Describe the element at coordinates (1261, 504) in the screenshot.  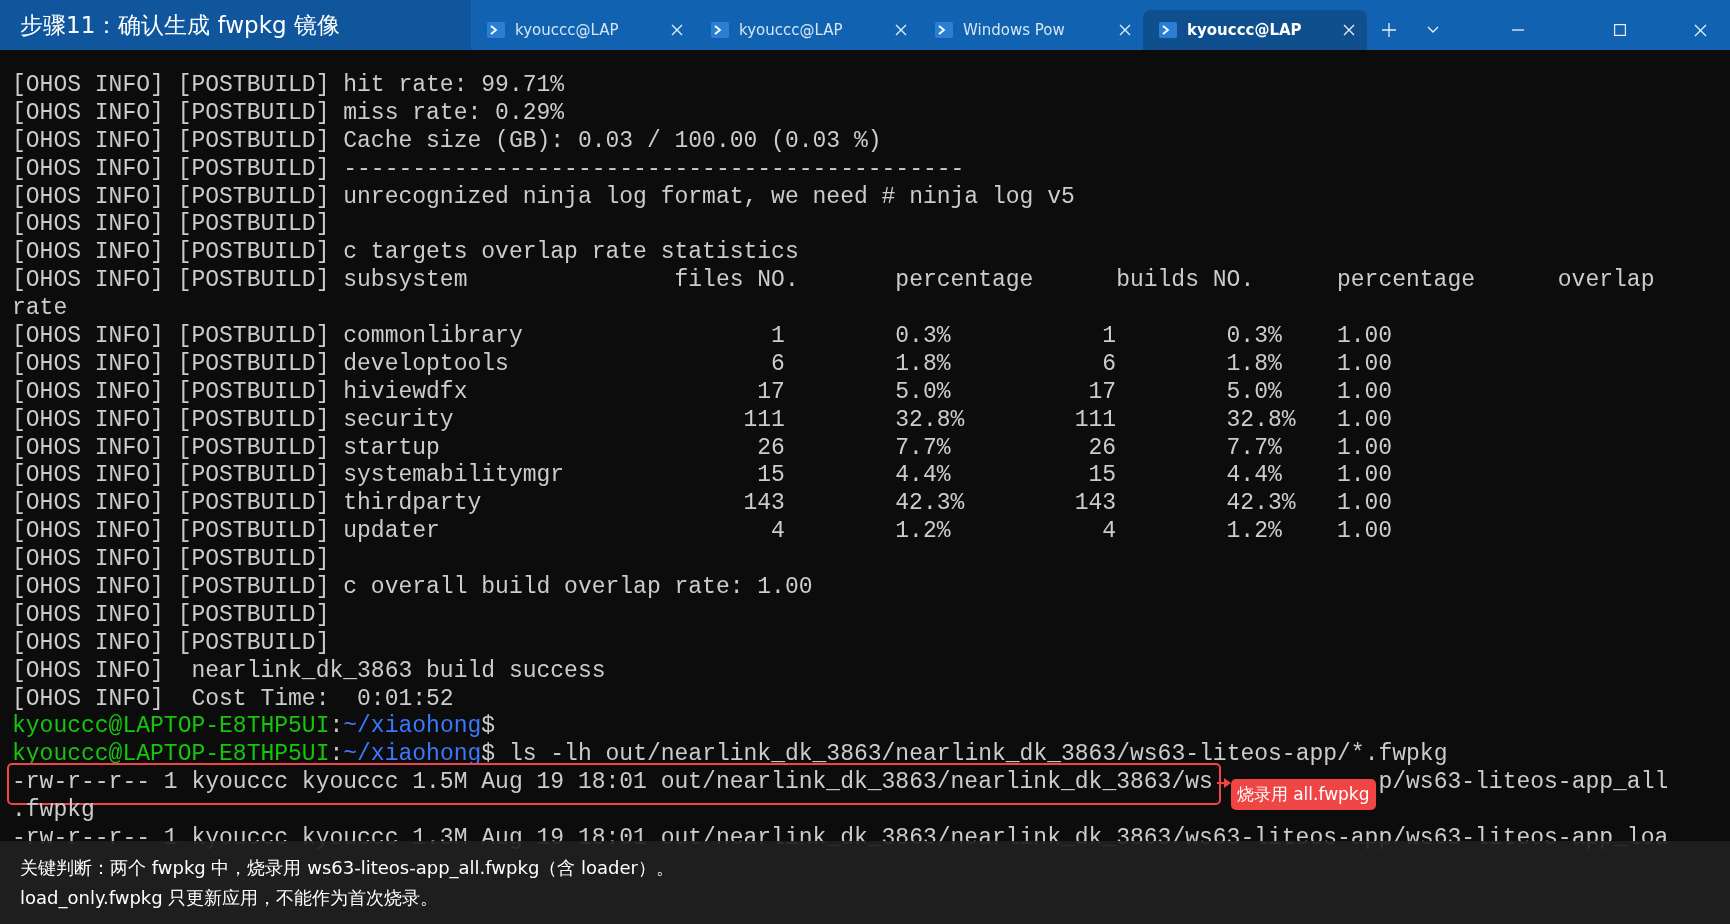
I see `table-cell-text: 42.3%` at that location.